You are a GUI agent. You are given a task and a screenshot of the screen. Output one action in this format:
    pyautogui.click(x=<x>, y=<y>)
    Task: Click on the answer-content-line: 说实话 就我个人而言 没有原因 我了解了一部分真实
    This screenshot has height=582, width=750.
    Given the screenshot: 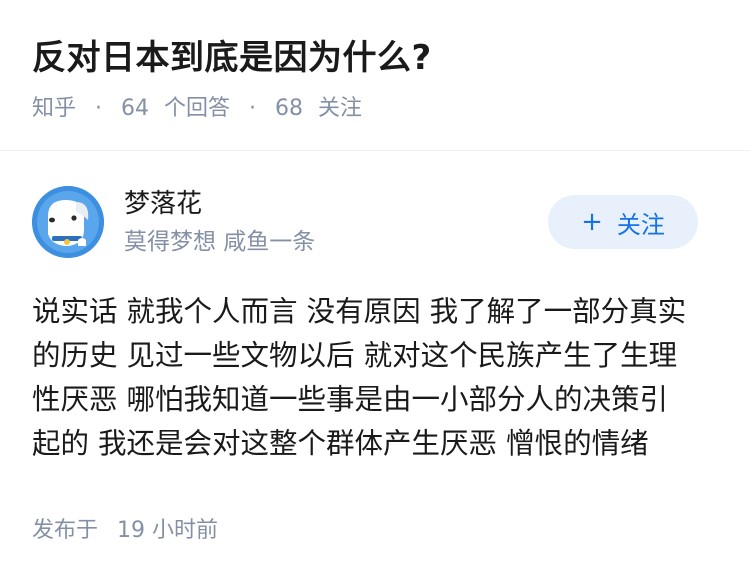 What is the action you would take?
    pyautogui.click(x=359, y=311)
    